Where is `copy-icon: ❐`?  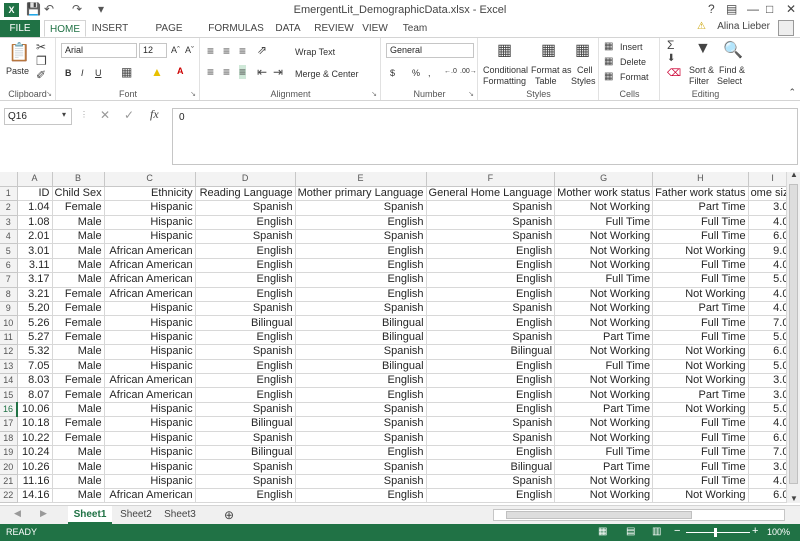
copy-icon: ❐ is located at coordinates (41, 61).